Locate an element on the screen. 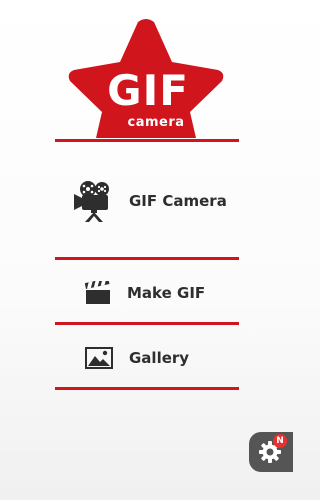 This screenshot has height=500, width=320. movie-camera-icon is located at coordinates (95, 201).